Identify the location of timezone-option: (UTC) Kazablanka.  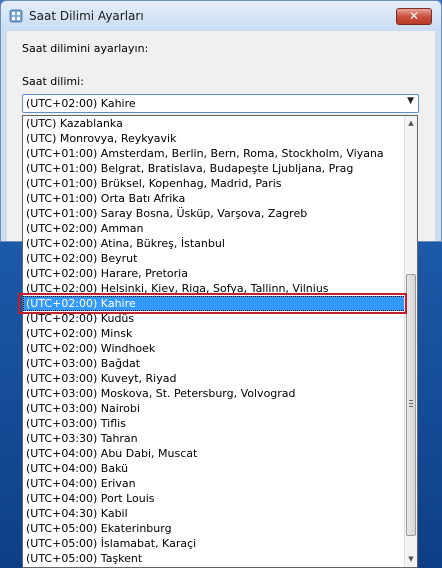
(214, 123).